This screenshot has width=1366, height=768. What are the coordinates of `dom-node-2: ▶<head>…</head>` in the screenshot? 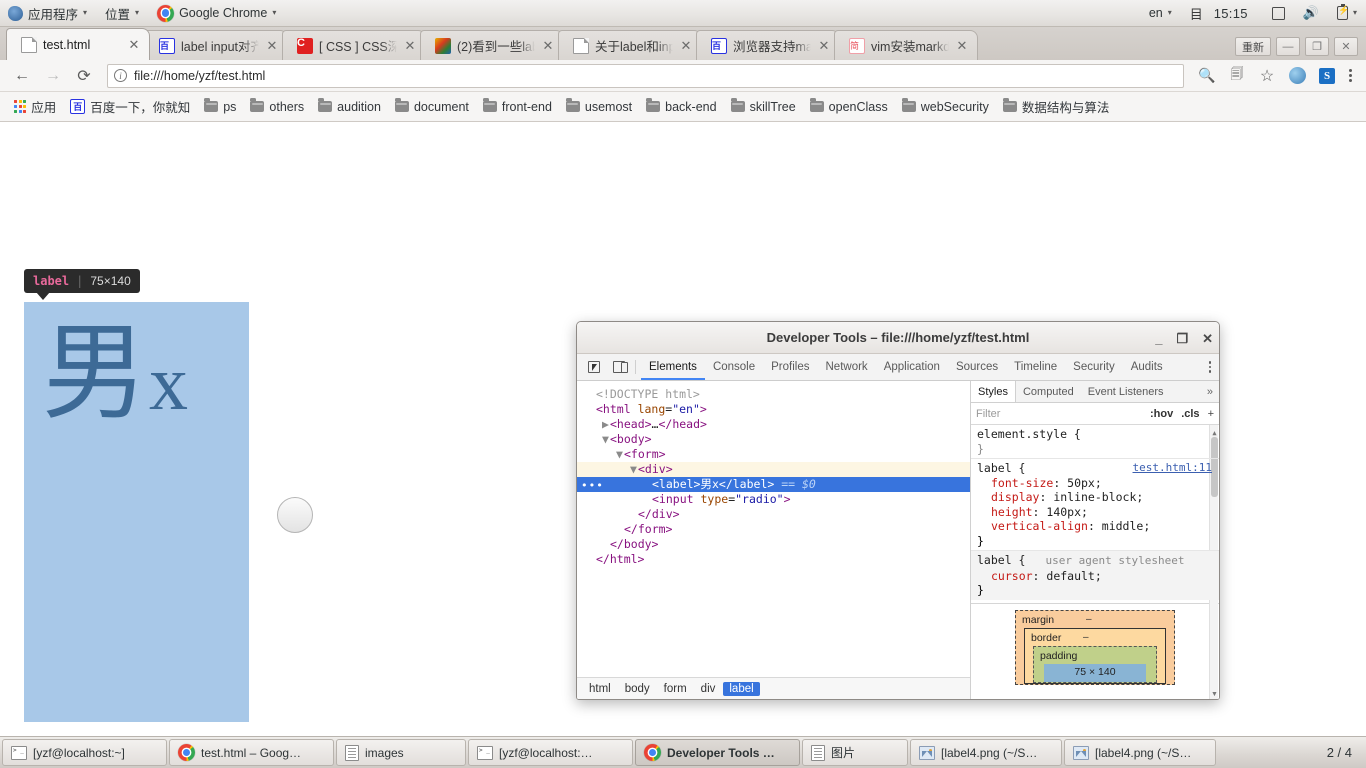 It's located at (773, 424).